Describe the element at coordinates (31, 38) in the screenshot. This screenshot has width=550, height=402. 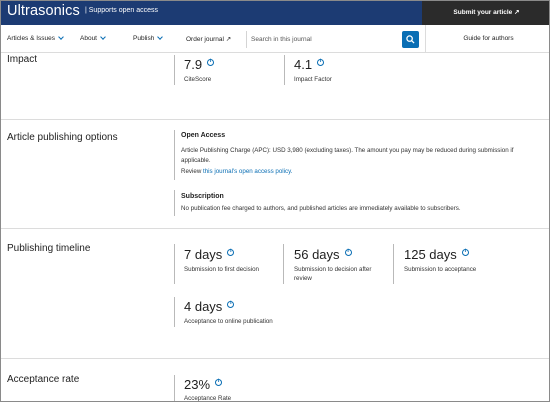
I see `nav-articles-issues-label: Articles & Issues` at that location.